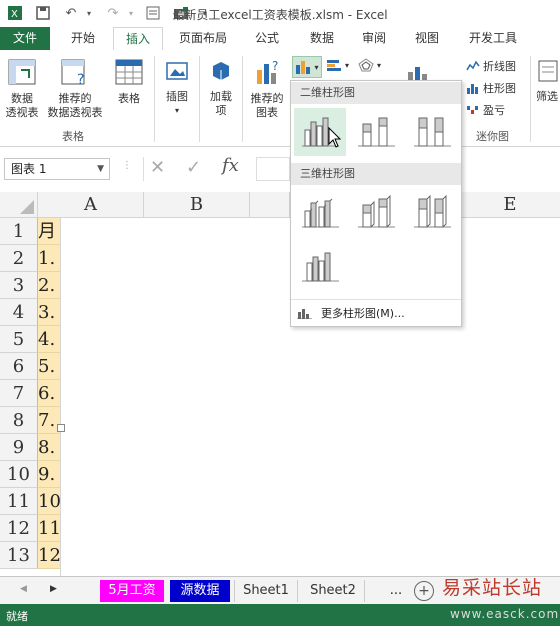 Image resolution: width=560 pixels, height=626 pixels. What do you see at coordinates (491, 88) in the screenshot?
I see `sparkline-column-button: 柱形图` at bounding box center [491, 88].